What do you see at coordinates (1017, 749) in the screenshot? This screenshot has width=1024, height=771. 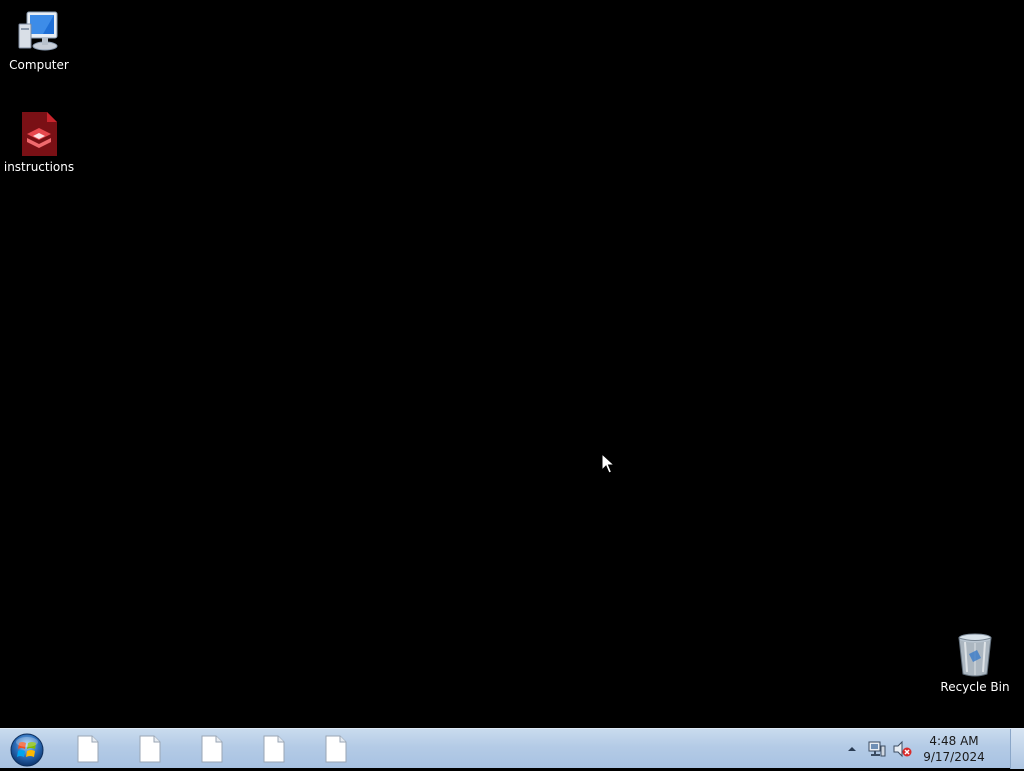 I see `show-desktop-button` at bounding box center [1017, 749].